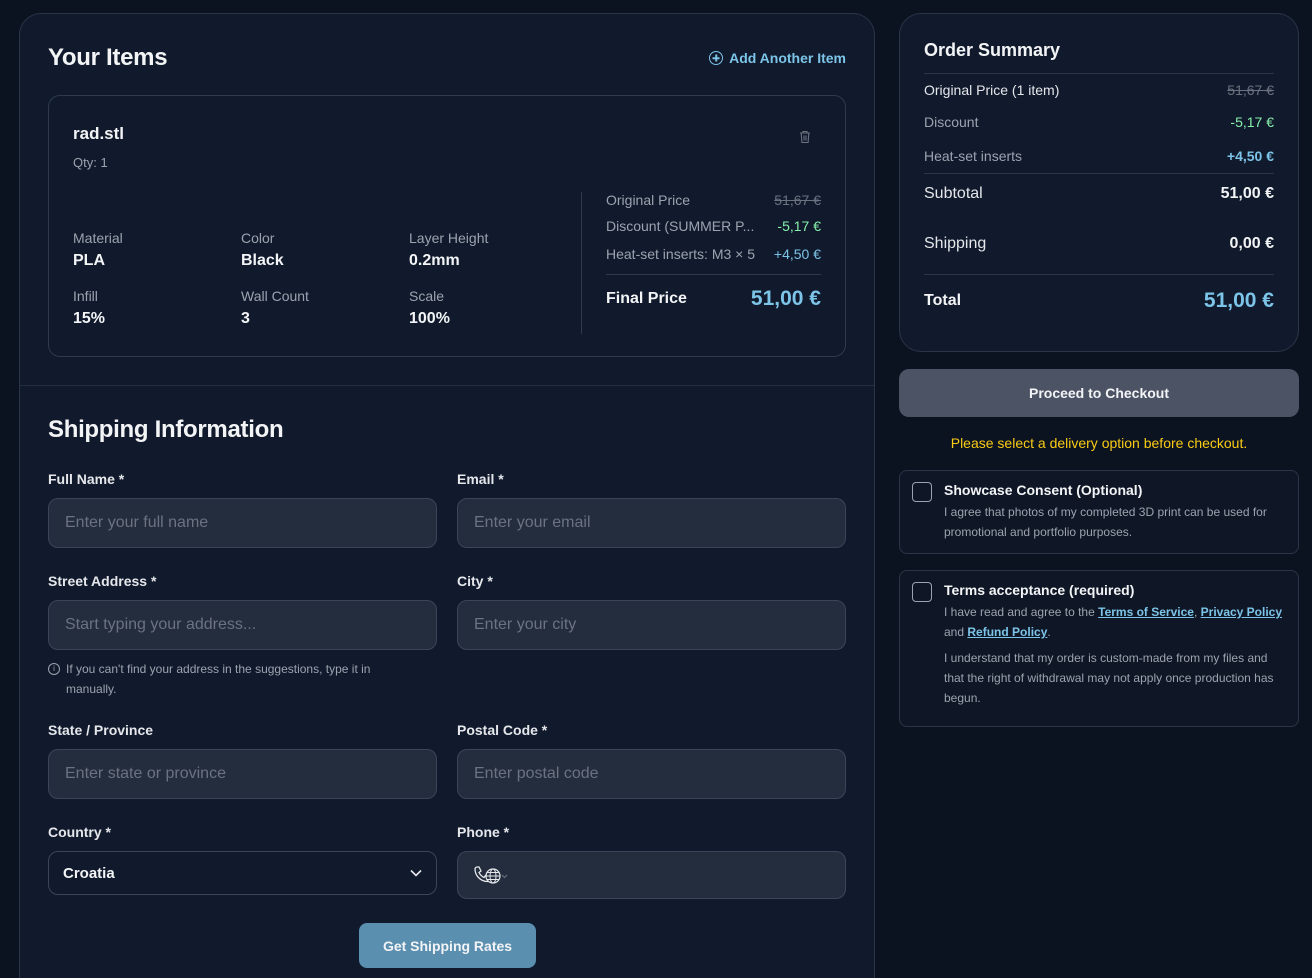 Image resolution: width=1312 pixels, height=978 pixels. Describe the element at coordinates (581, 263) in the screenshot. I see `price-divider` at that location.